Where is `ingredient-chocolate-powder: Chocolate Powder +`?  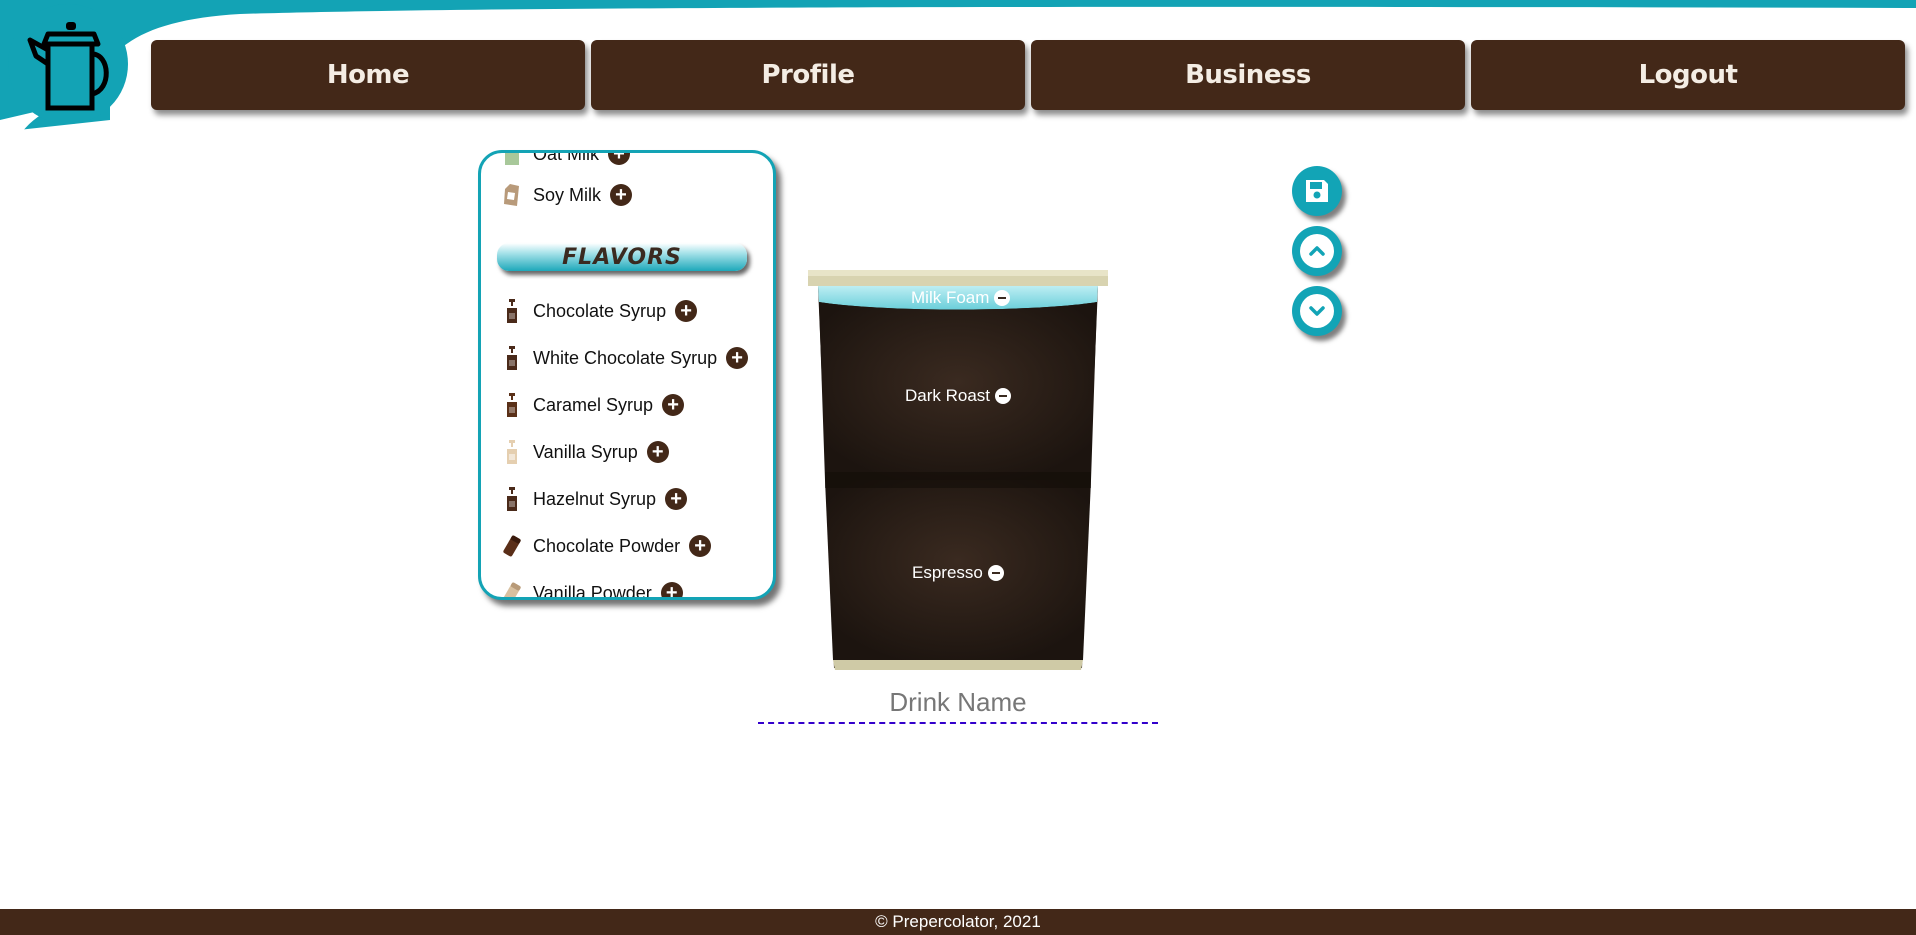
ingredient-chocolate-powder: Chocolate Powder + is located at coordinates (606, 546).